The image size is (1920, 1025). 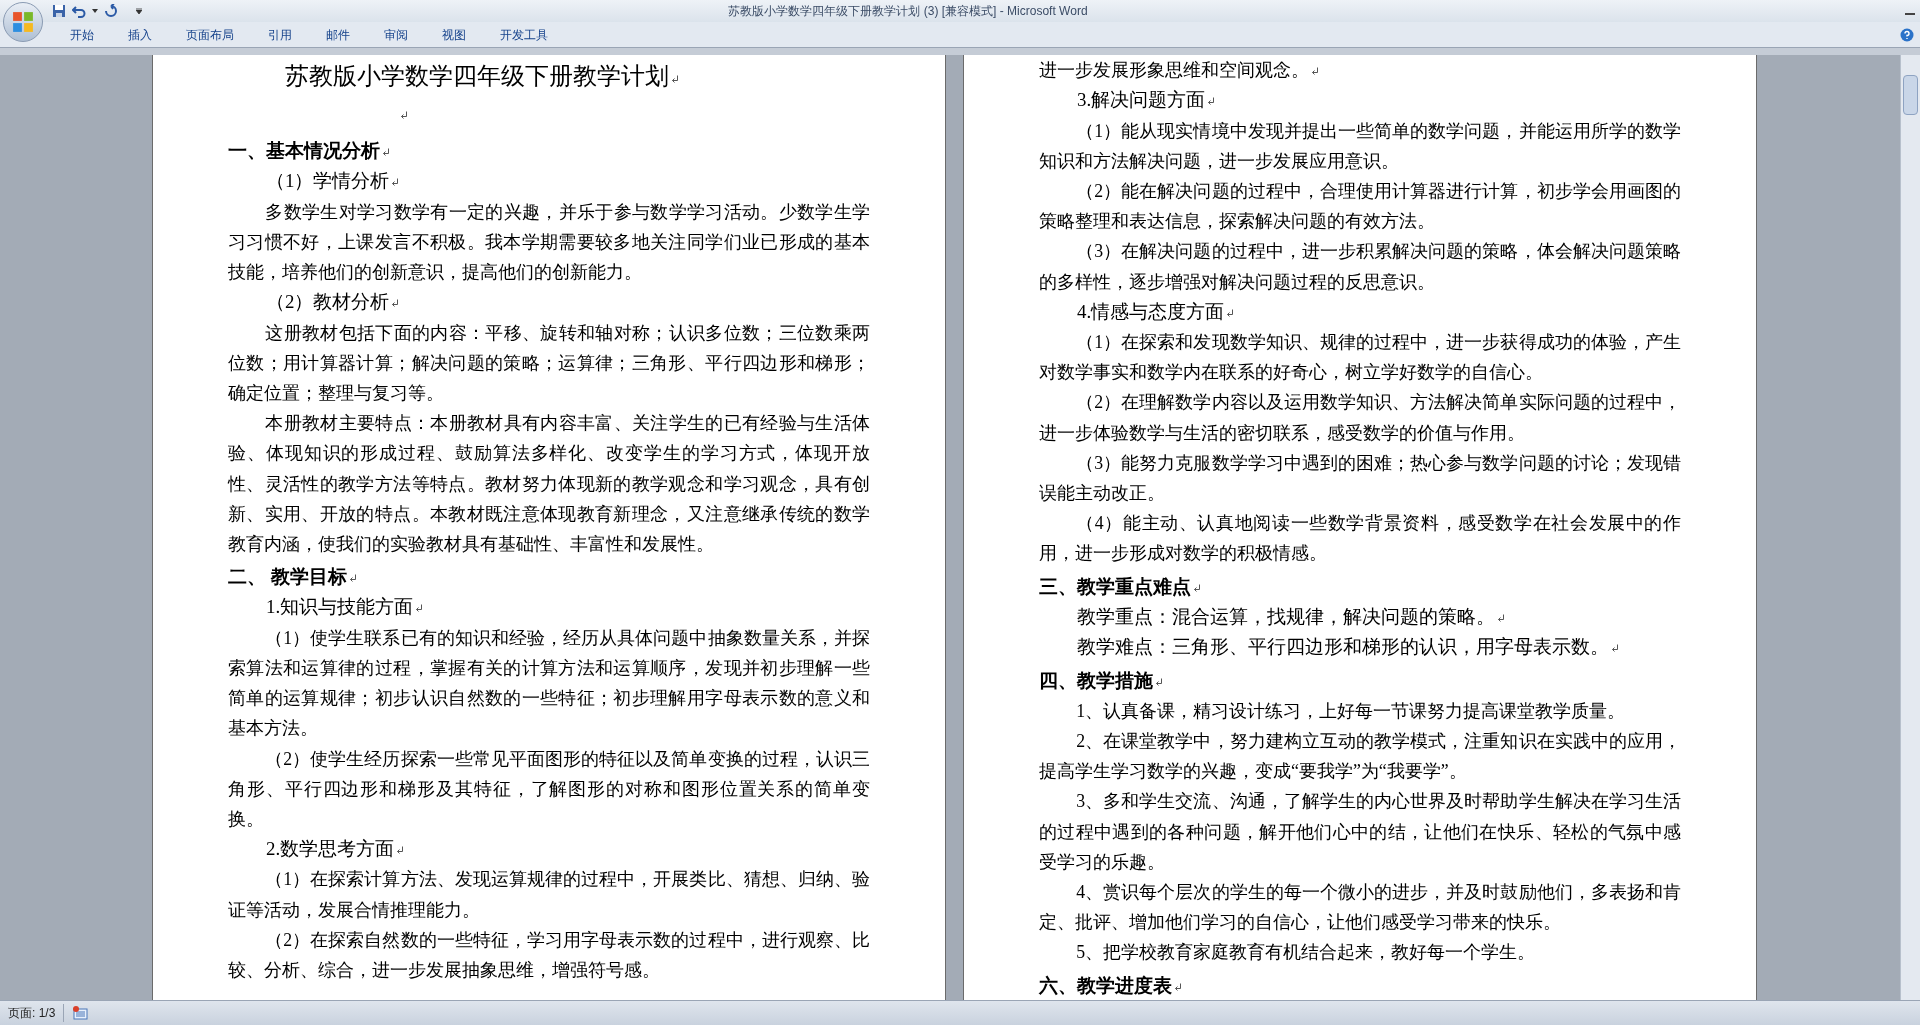 I want to click on paragraph: （2）能在解决问题的过程中，合理使用计算器进行计算，初步学会用画图的策略整理和表达信息，探索解决问题的有效方法。, so click(x=1360, y=206).